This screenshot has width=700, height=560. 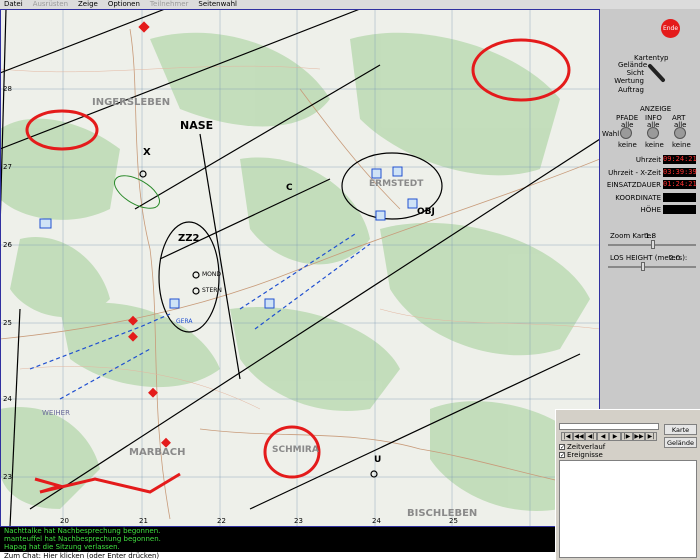 I want to click on label-u: U, so click(x=378, y=460).